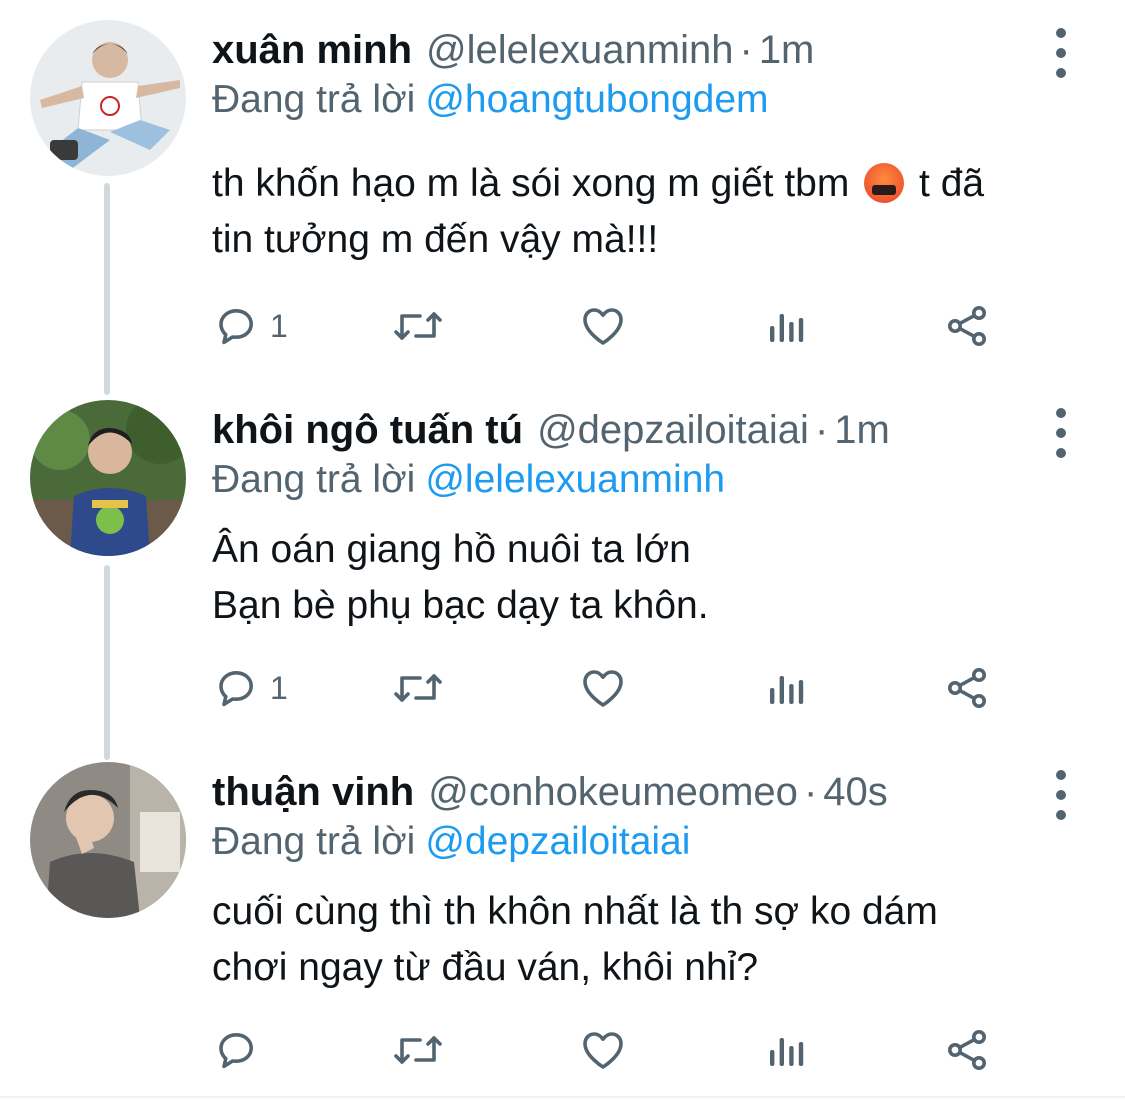 The height and width of the screenshot is (1100, 1125). Describe the element at coordinates (855, 792) in the screenshot. I see `timestamp: 40s` at that location.